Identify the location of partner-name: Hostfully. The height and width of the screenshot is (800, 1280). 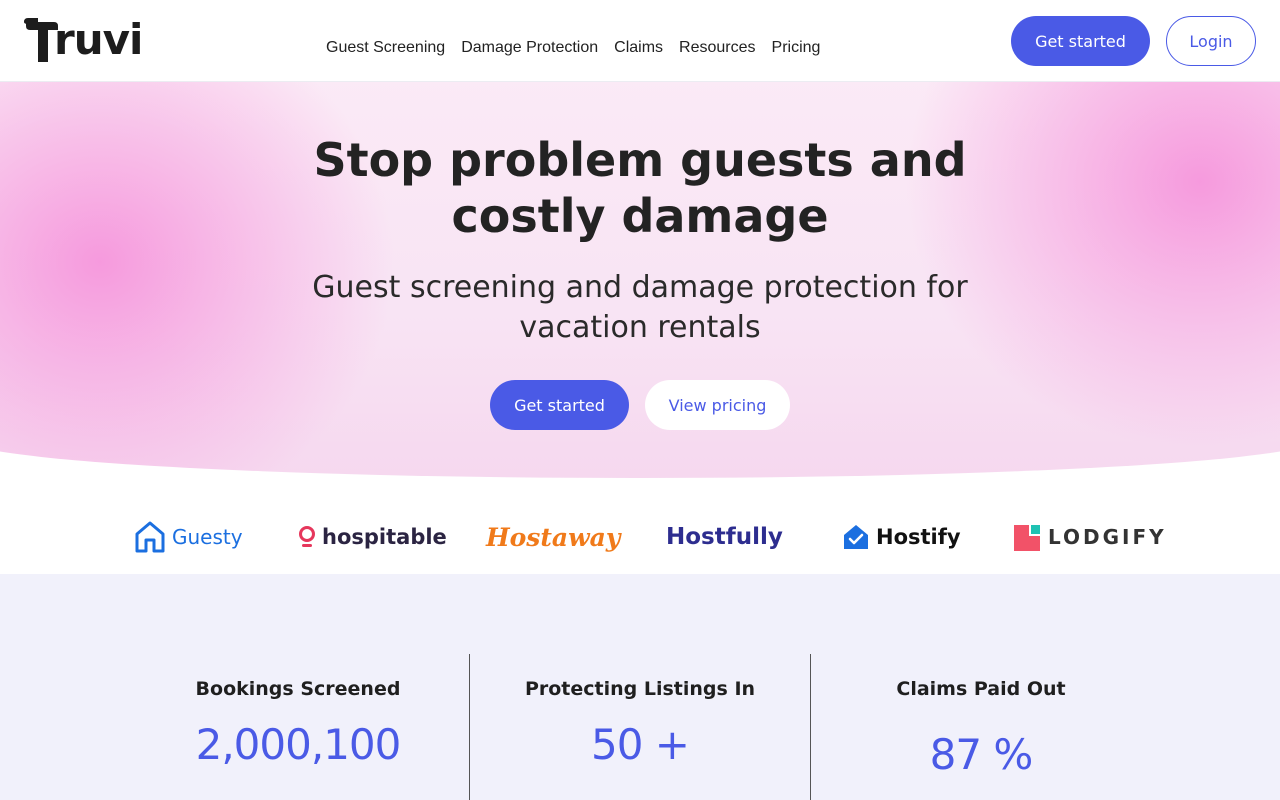
(724, 537).